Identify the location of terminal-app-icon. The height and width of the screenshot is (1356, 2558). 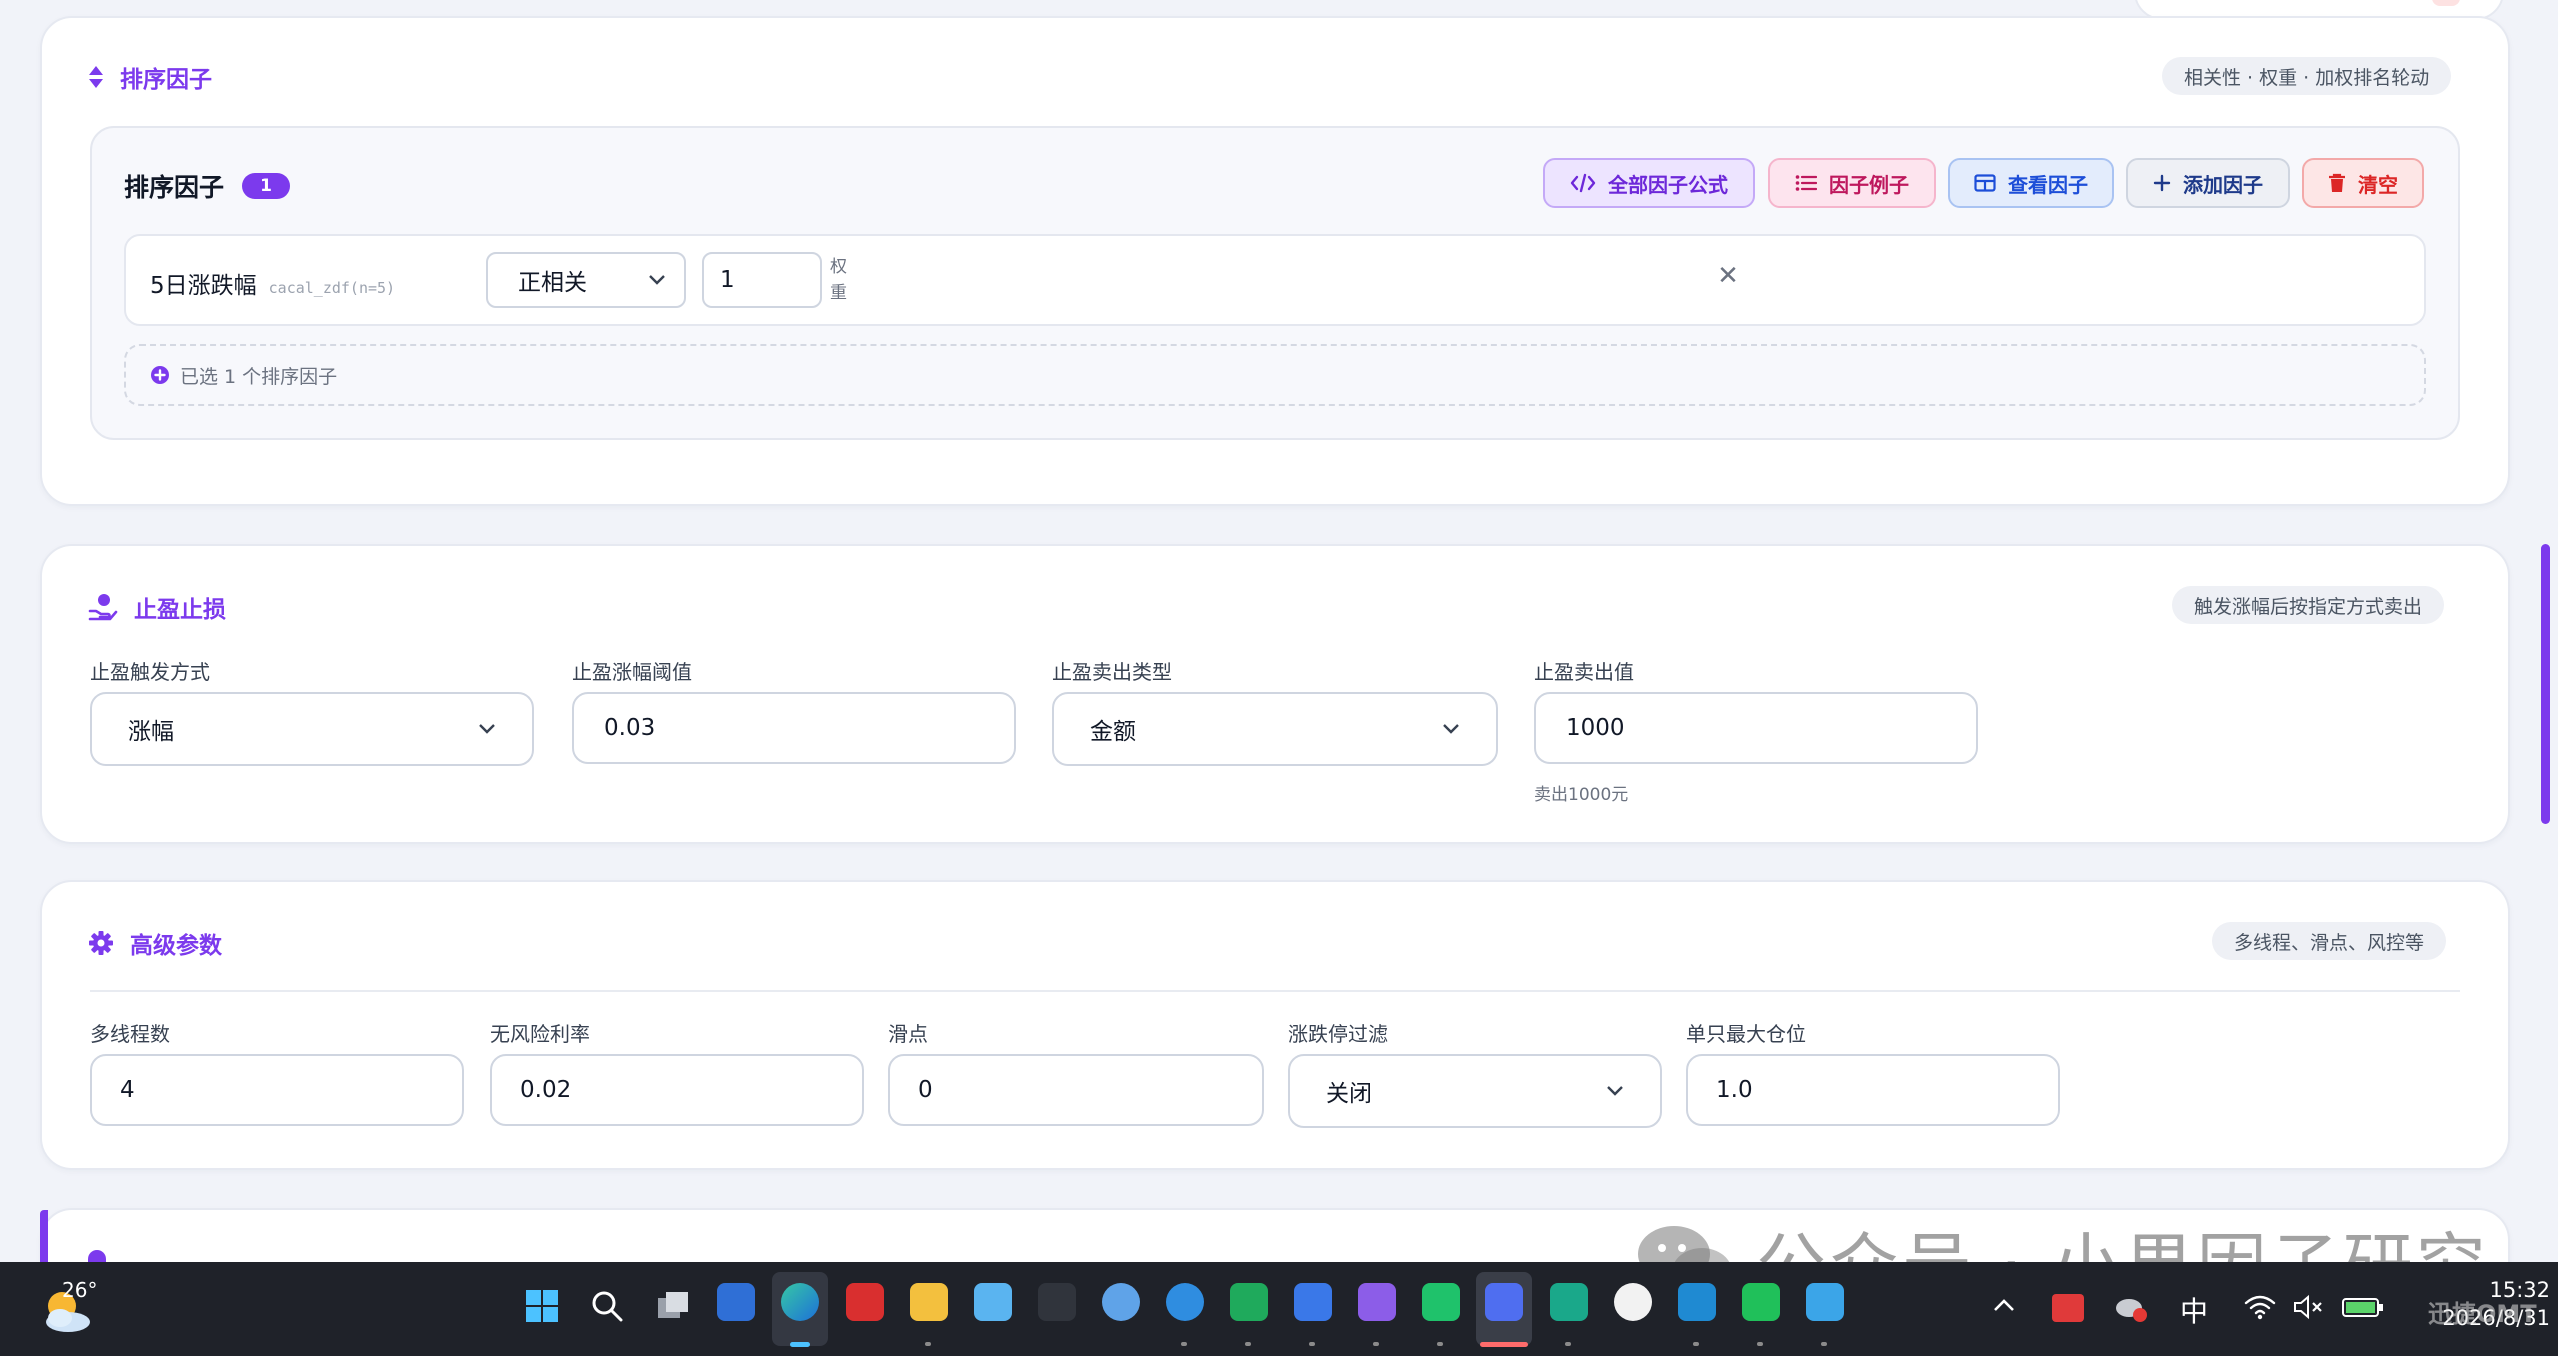
(1057, 1302).